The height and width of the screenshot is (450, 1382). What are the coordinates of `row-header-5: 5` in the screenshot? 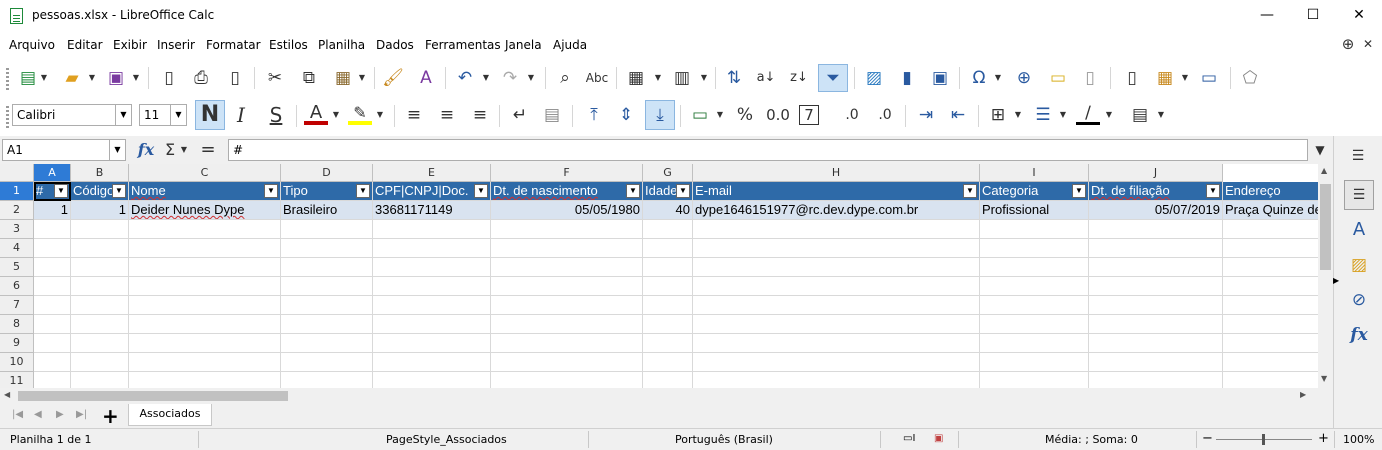 It's located at (17, 267).